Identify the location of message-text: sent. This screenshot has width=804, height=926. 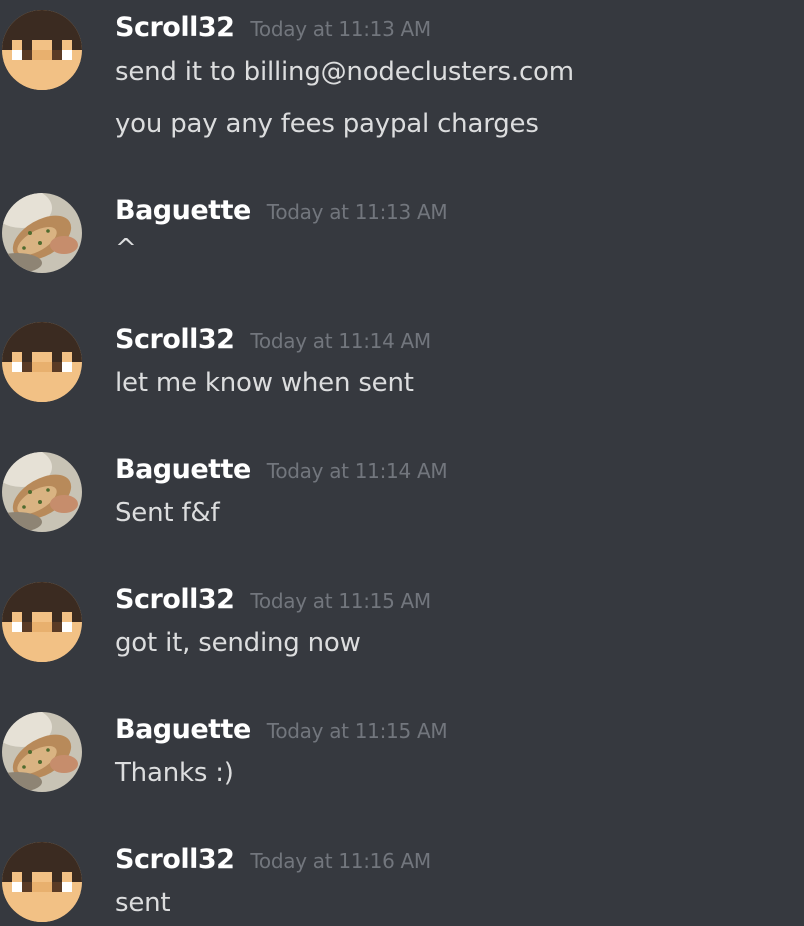
(143, 903).